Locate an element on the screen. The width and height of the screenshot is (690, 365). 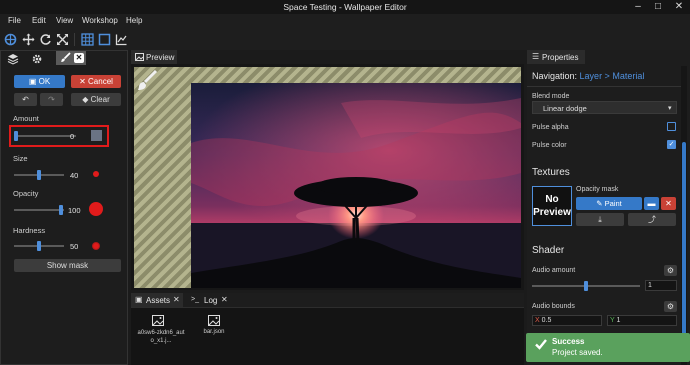
properties-scrollbar is located at coordinates (684, 215).